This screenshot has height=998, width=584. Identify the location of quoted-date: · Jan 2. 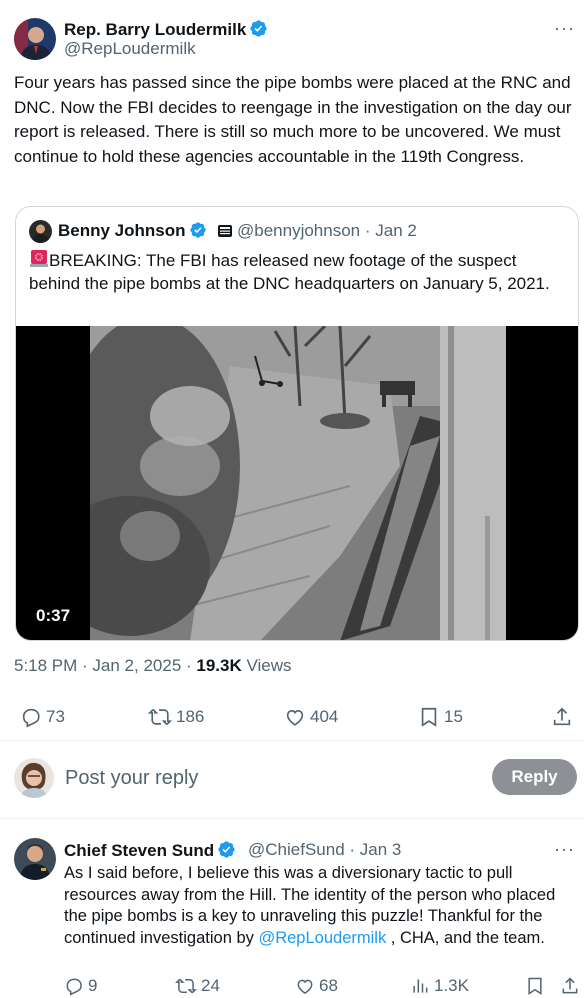
(388, 230).